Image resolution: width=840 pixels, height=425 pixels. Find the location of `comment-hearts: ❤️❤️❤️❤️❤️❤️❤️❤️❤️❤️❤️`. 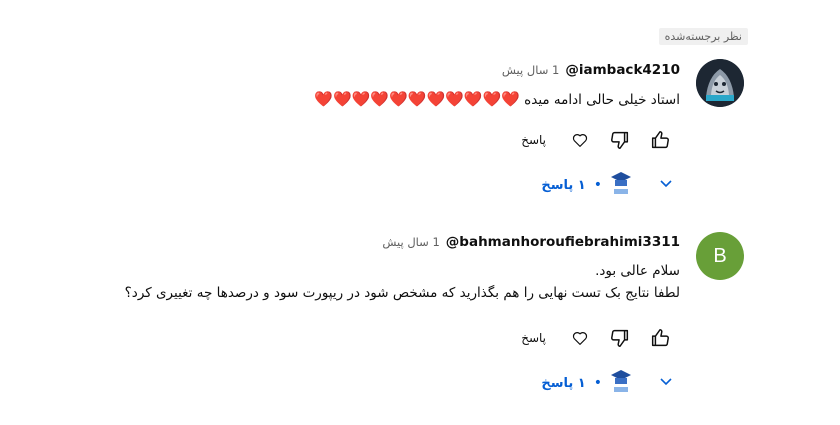

comment-hearts: ❤️❤️❤️❤️❤️❤️❤️❤️❤️❤️❤️ is located at coordinates (417, 99).